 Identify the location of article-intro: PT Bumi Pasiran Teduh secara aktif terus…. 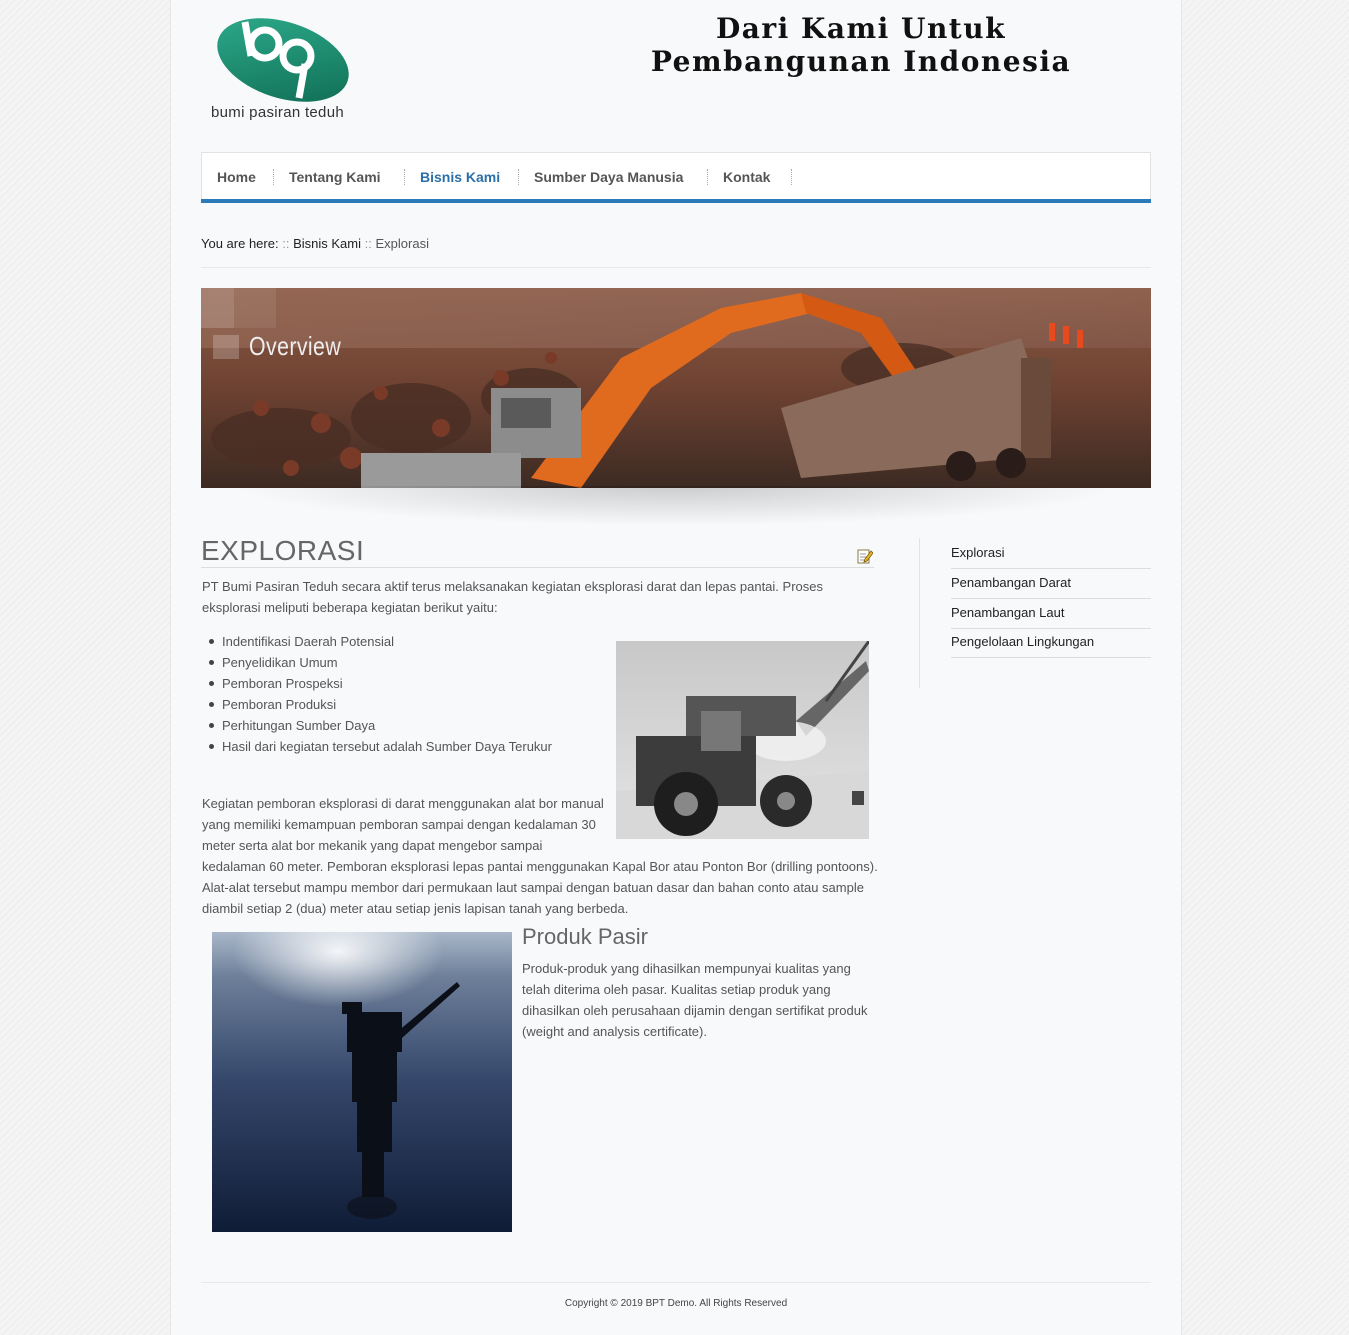
(512, 597).